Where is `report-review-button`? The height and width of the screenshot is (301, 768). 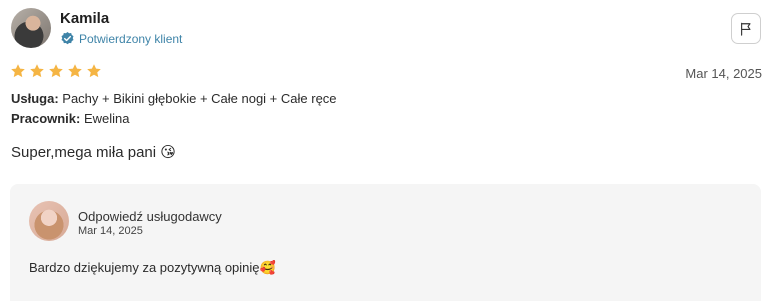
report-review-button is located at coordinates (746, 28).